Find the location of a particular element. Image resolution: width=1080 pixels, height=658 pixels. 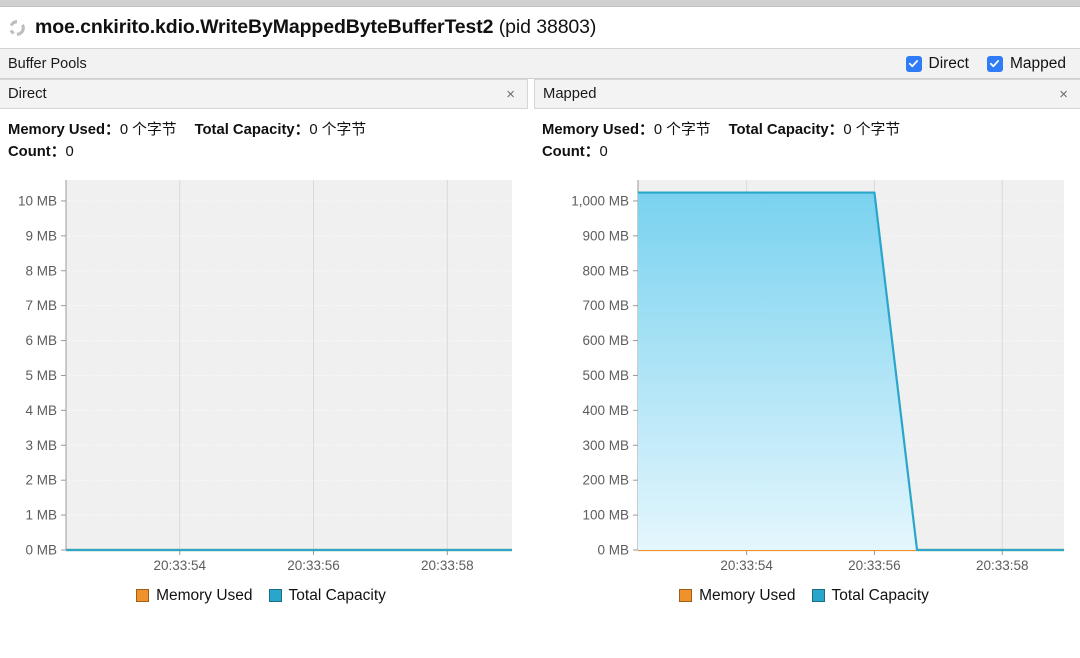

page-title-pid: (pid 38803) is located at coordinates (547, 27).